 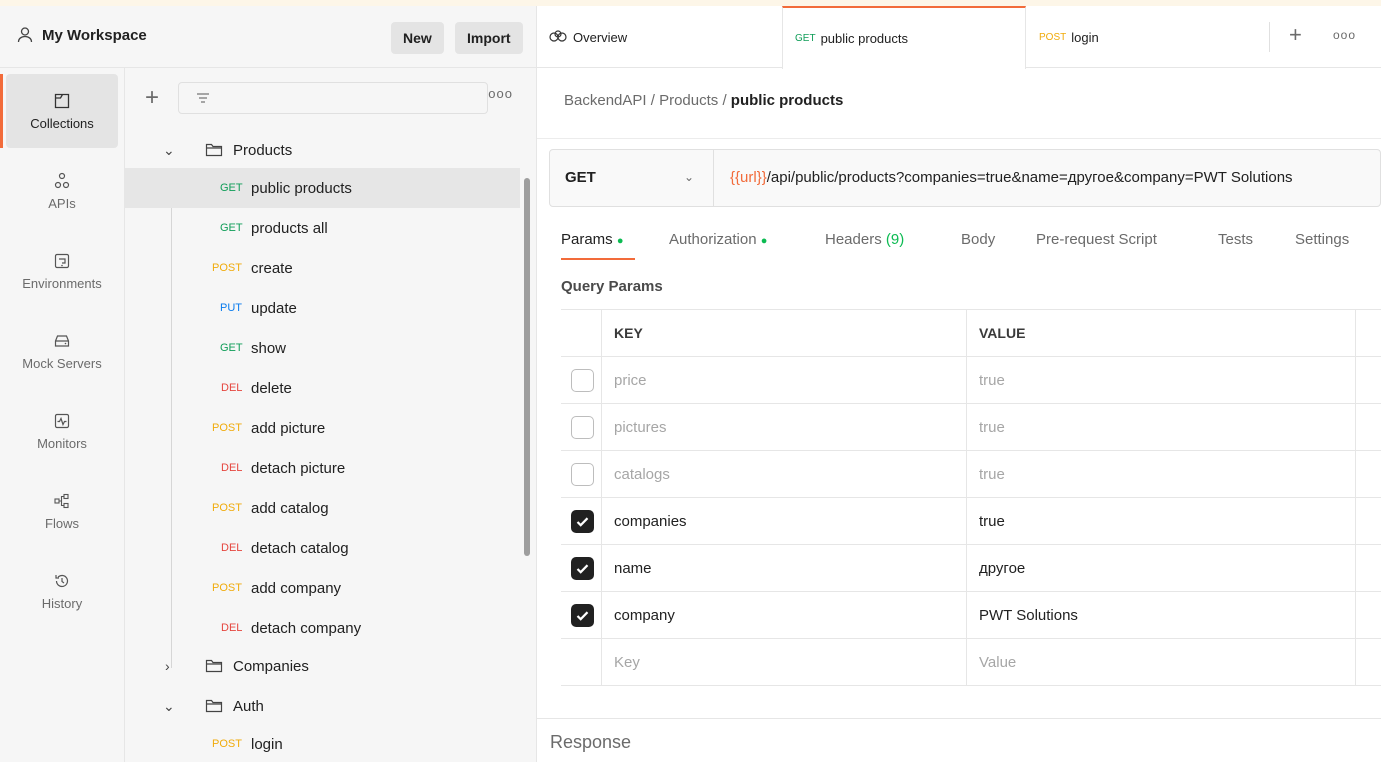 I want to click on request-item-delete: DEL delete, so click(x=322, y=388).